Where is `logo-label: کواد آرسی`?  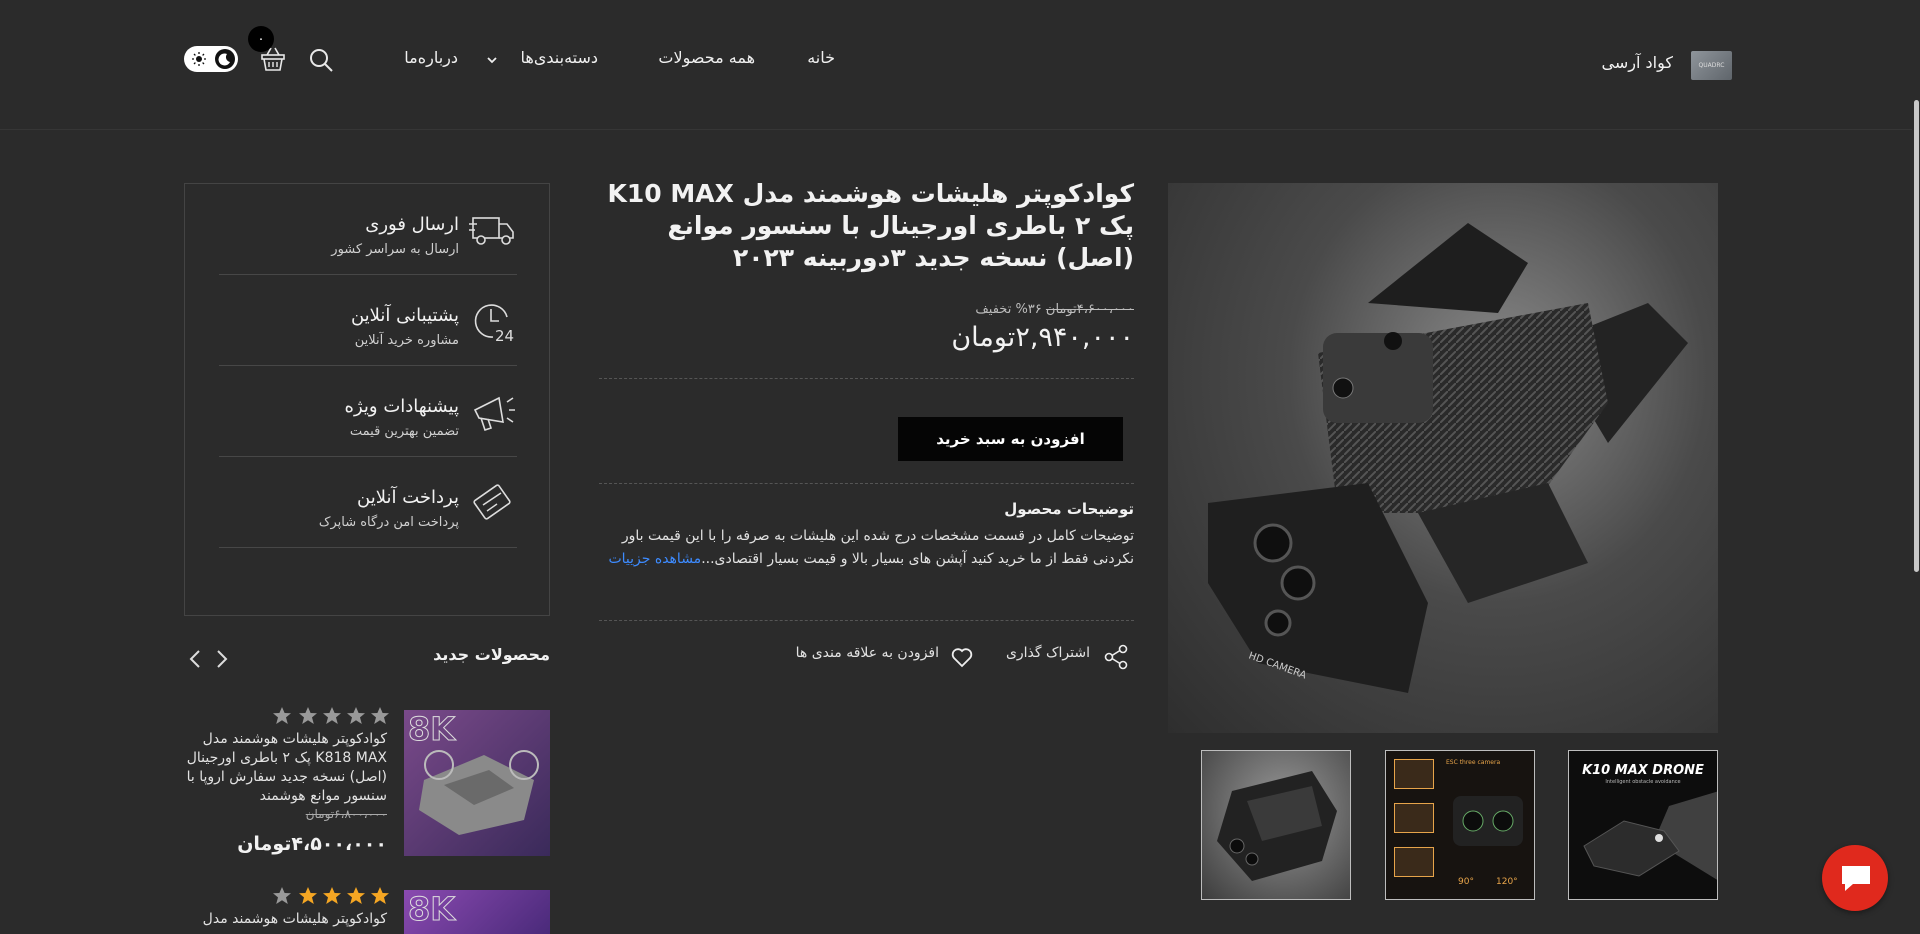 logo-label: کواد آرسی is located at coordinates (1637, 62).